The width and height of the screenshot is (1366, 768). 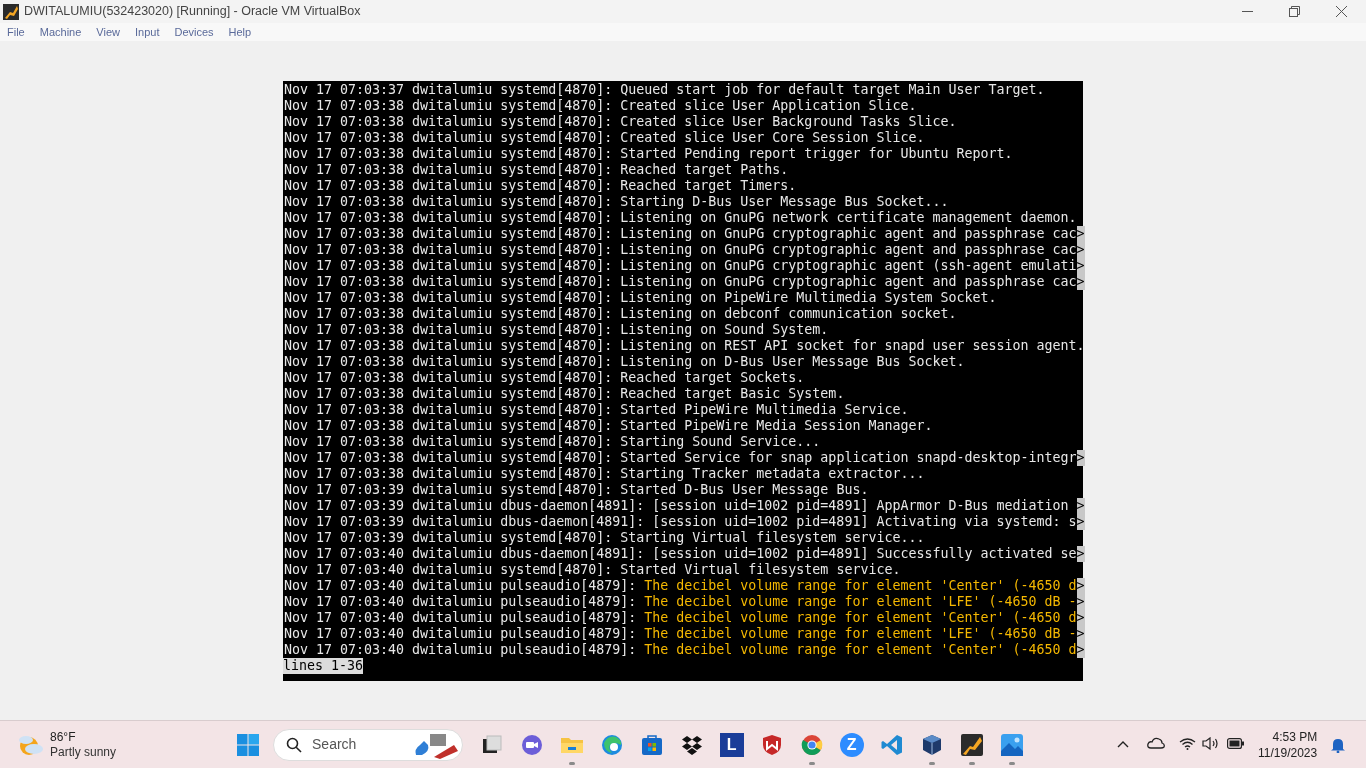 I want to click on photos-icon, so click(x=1011, y=744).